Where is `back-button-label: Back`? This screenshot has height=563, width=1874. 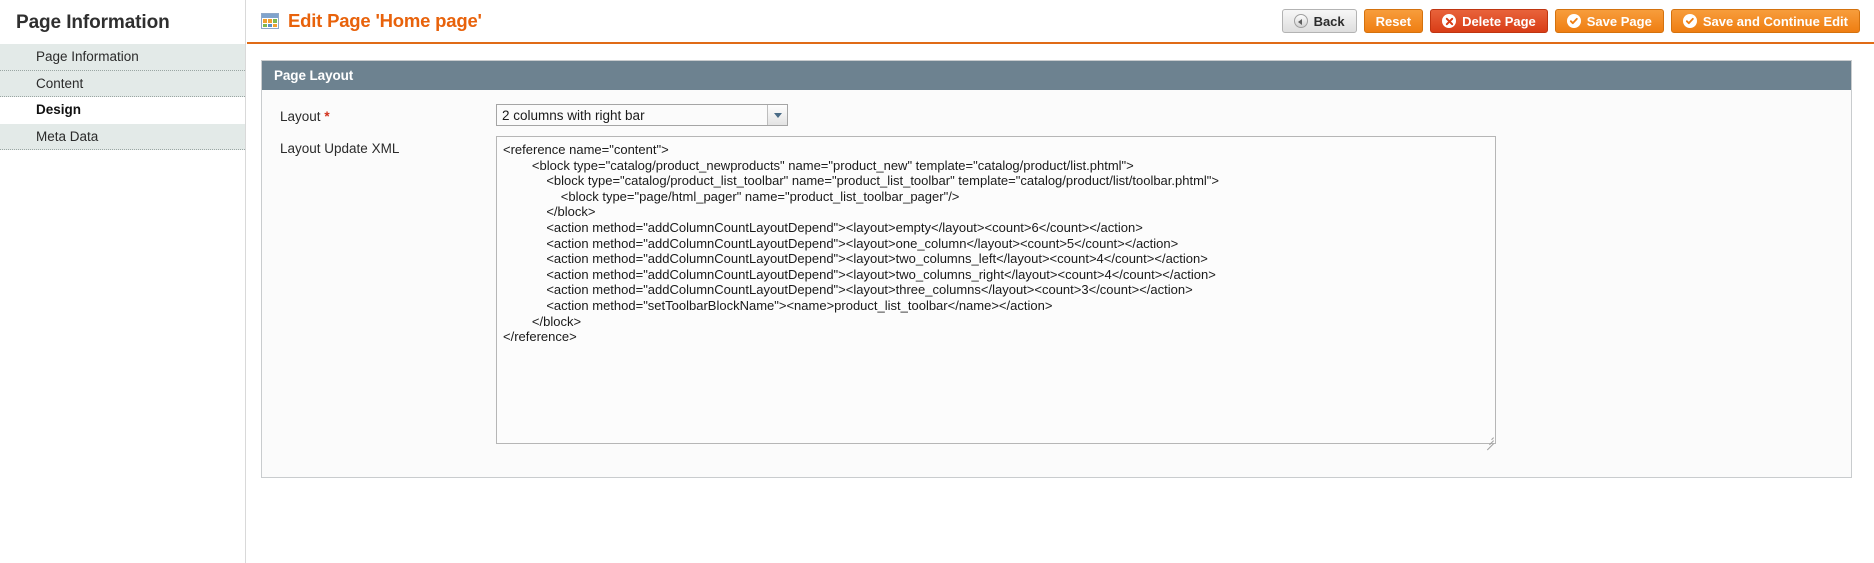 back-button-label: Back is located at coordinates (1329, 21).